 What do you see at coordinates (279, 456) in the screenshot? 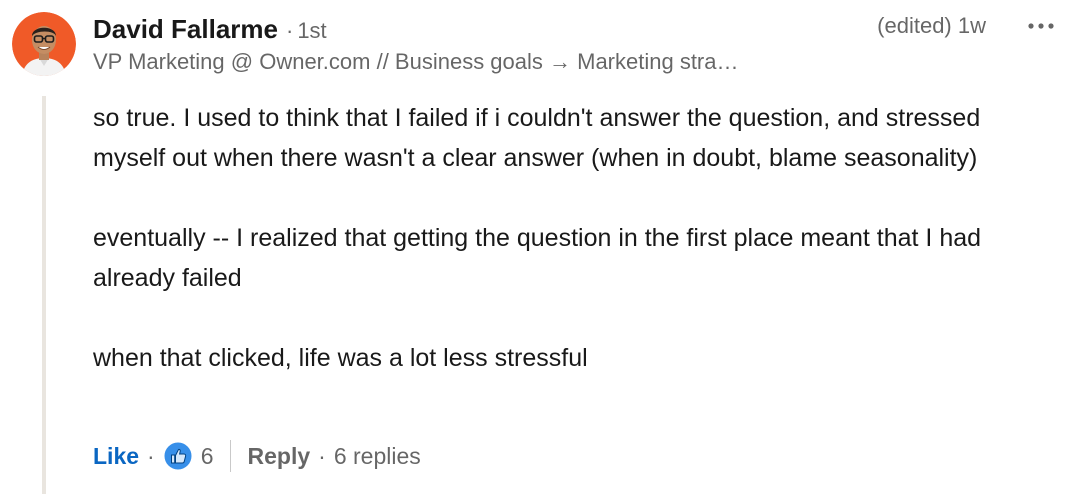
I see `reply-button: Reply` at bounding box center [279, 456].